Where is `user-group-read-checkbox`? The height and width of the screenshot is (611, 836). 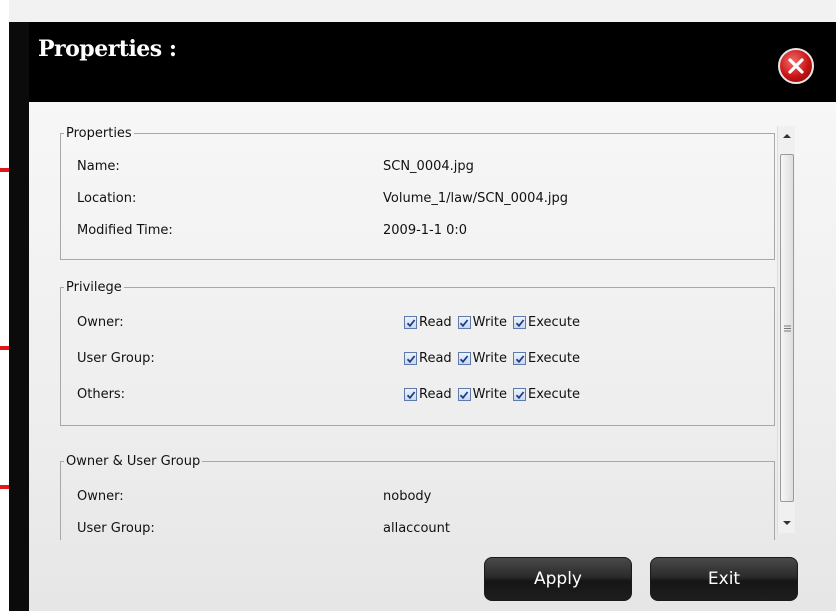 user-group-read-checkbox is located at coordinates (410, 358).